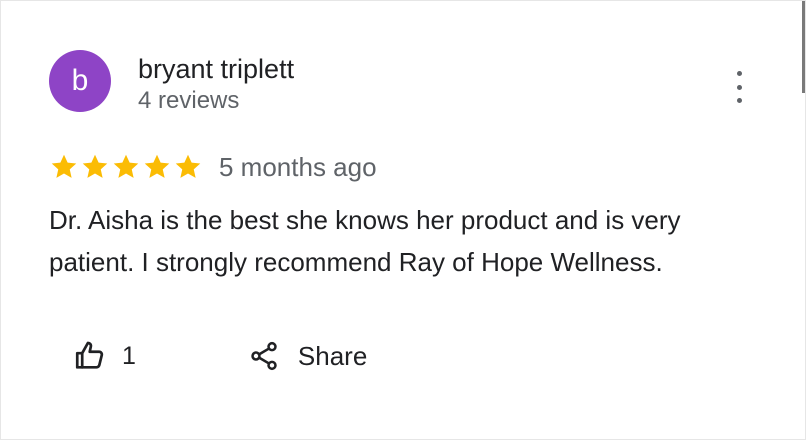  I want to click on like-count: 1, so click(129, 355).